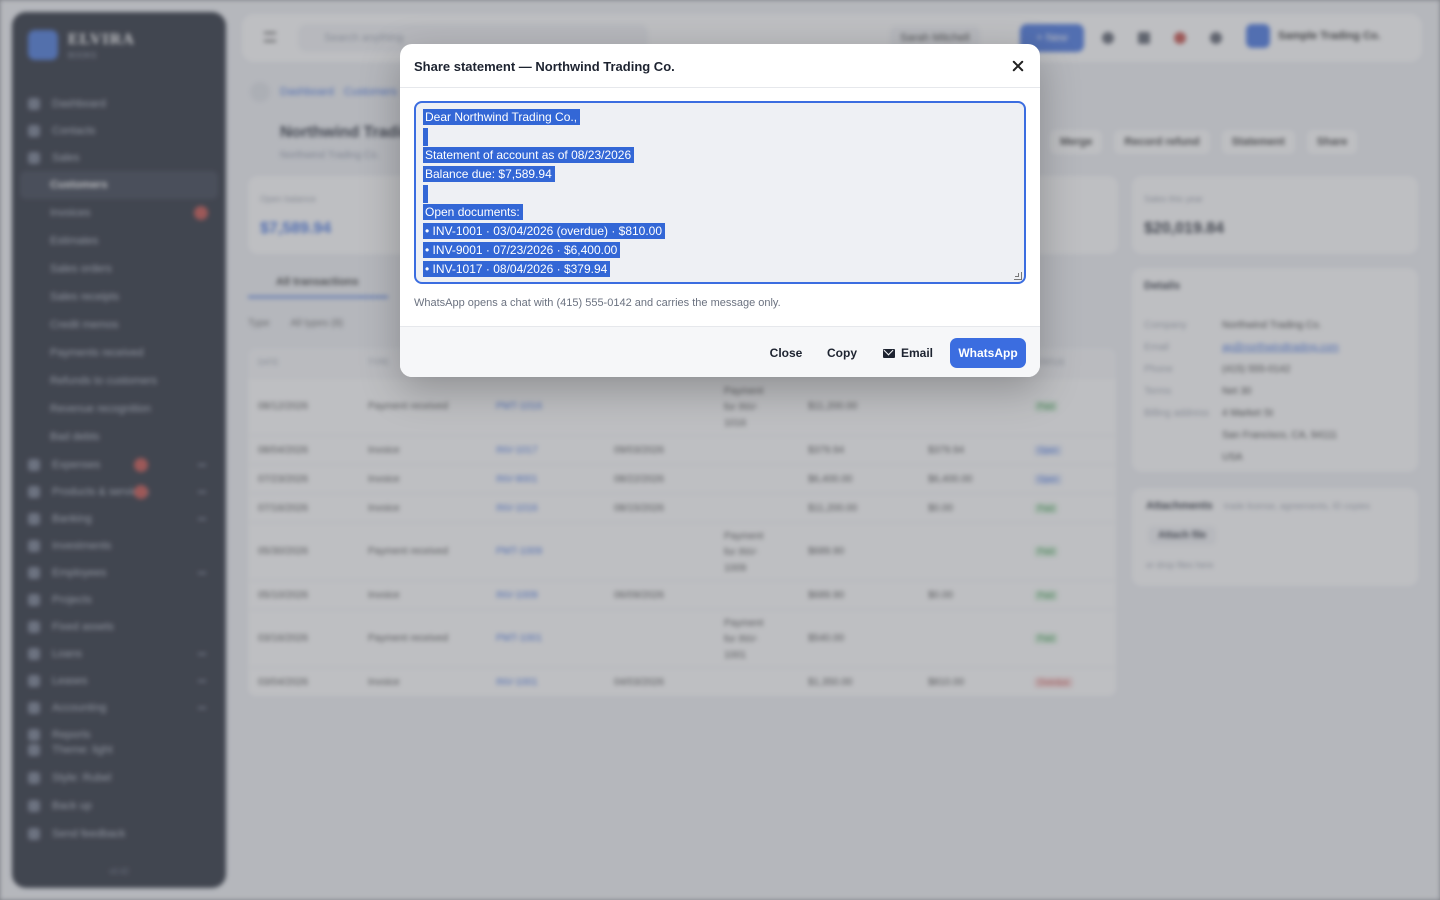 The width and height of the screenshot is (1440, 900). I want to click on email-button: Email, so click(908, 353).